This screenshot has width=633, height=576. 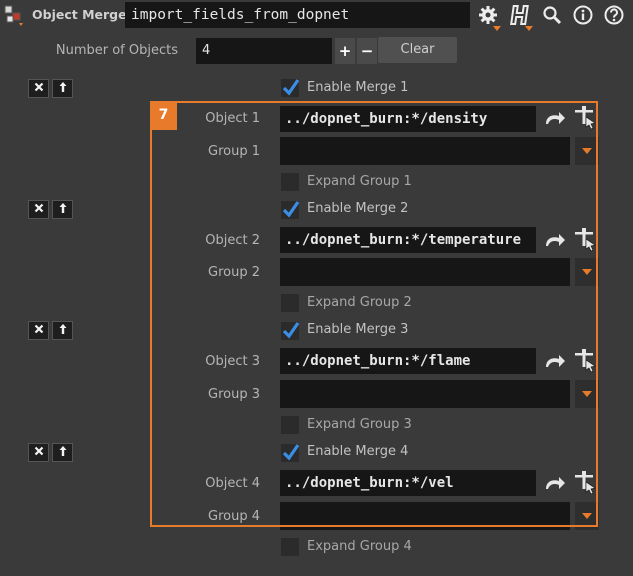 What do you see at coordinates (79, 14) in the screenshot?
I see `node-type-label: Object Merge` at bounding box center [79, 14].